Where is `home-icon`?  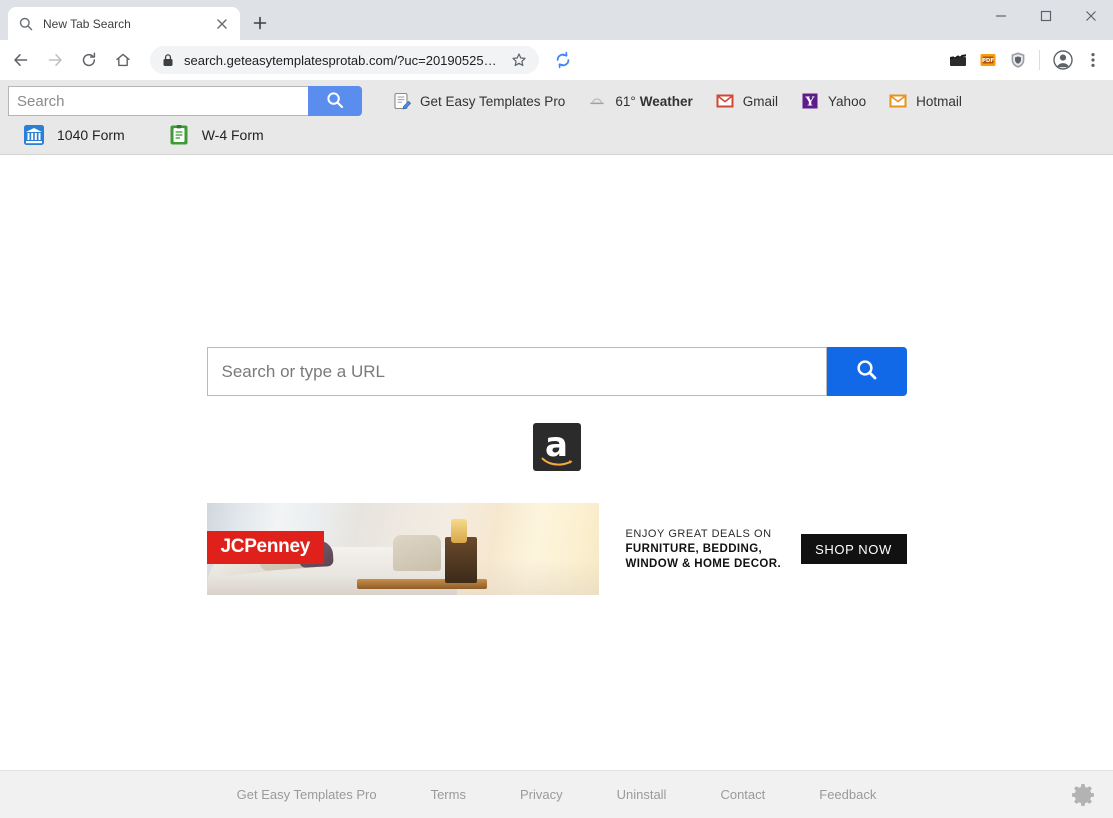
home-icon is located at coordinates (123, 60).